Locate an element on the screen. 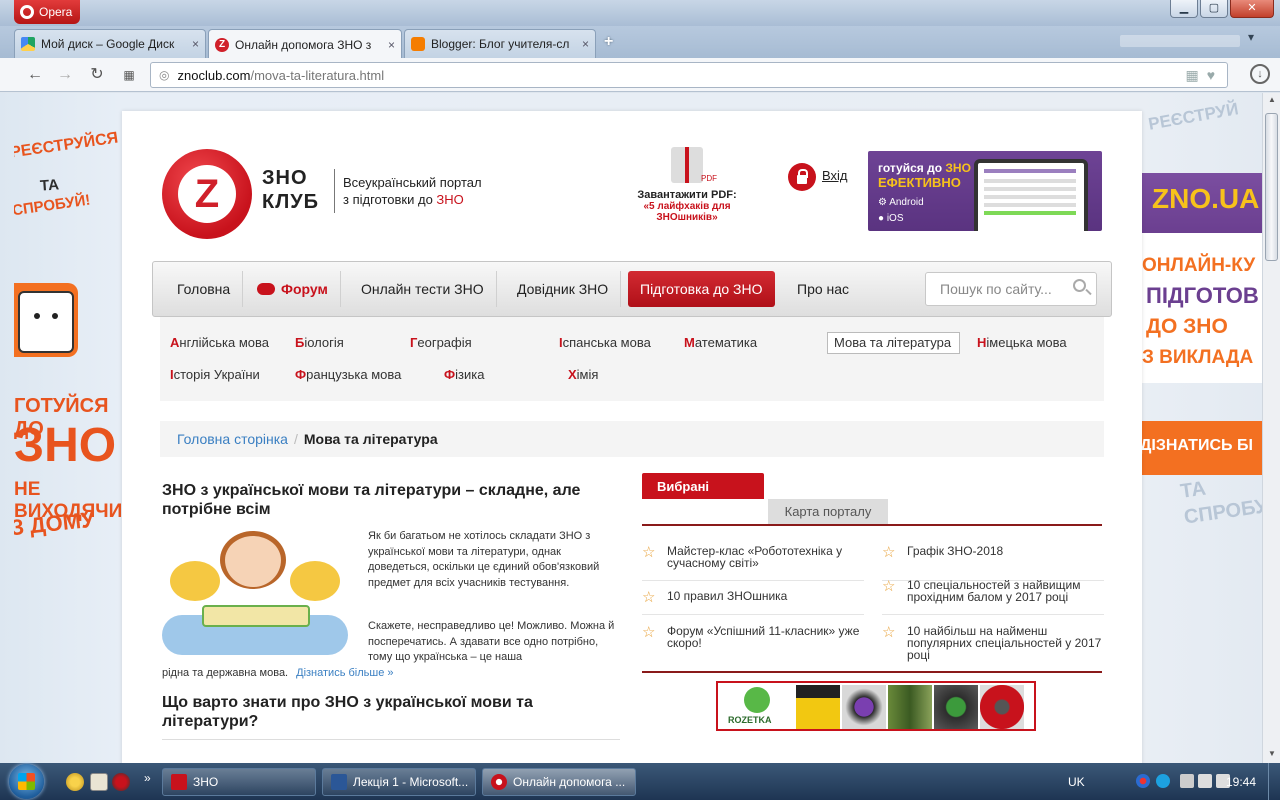 Image resolution: width=1280 pixels, height=800 pixels. subject-chemistry: Хімія is located at coordinates (583, 374).